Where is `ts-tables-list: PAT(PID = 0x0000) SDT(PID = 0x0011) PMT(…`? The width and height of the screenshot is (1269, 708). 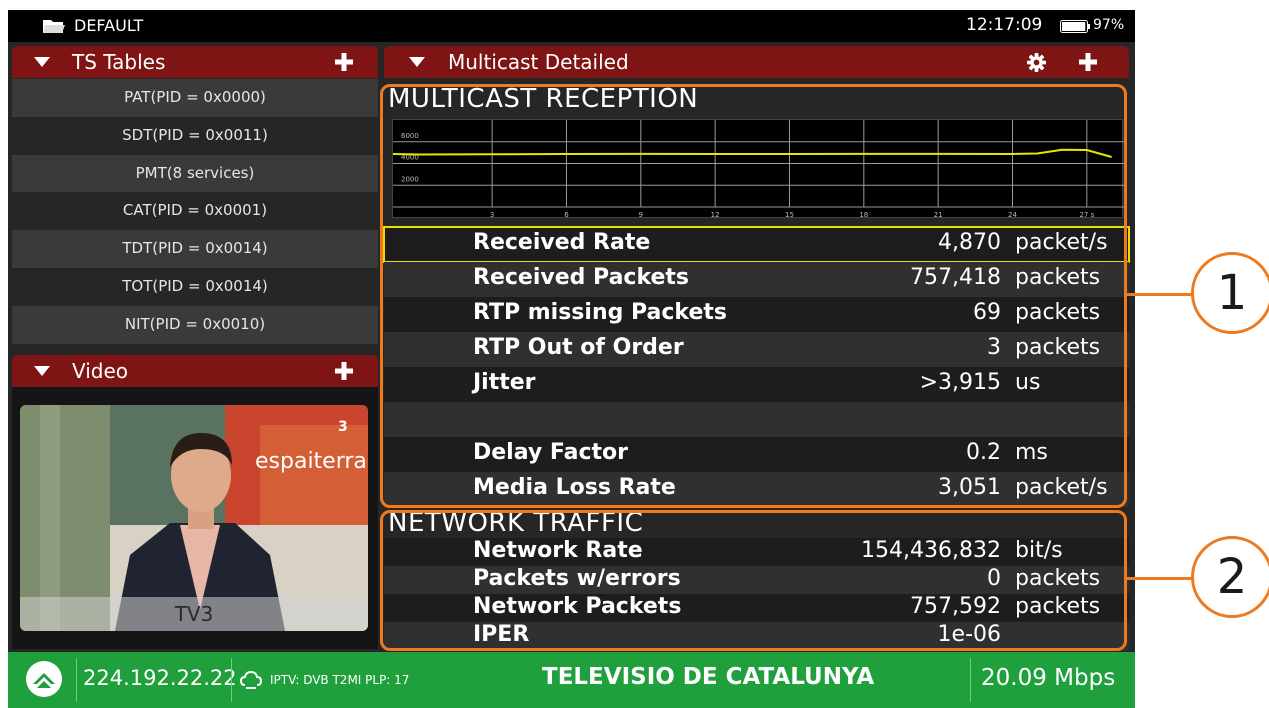 ts-tables-list: PAT(PID = 0x0000) SDT(PID = 0x0011) PMT(… is located at coordinates (195, 211).